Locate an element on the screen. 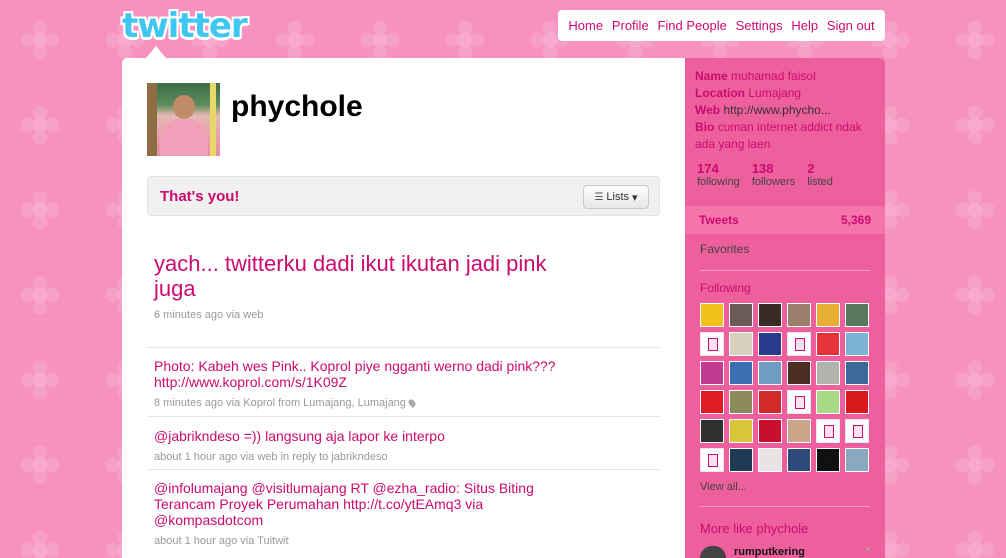 Image resolution: width=1006 pixels, height=558 pixels. nav-pointer is located at coordinates (156, 52).